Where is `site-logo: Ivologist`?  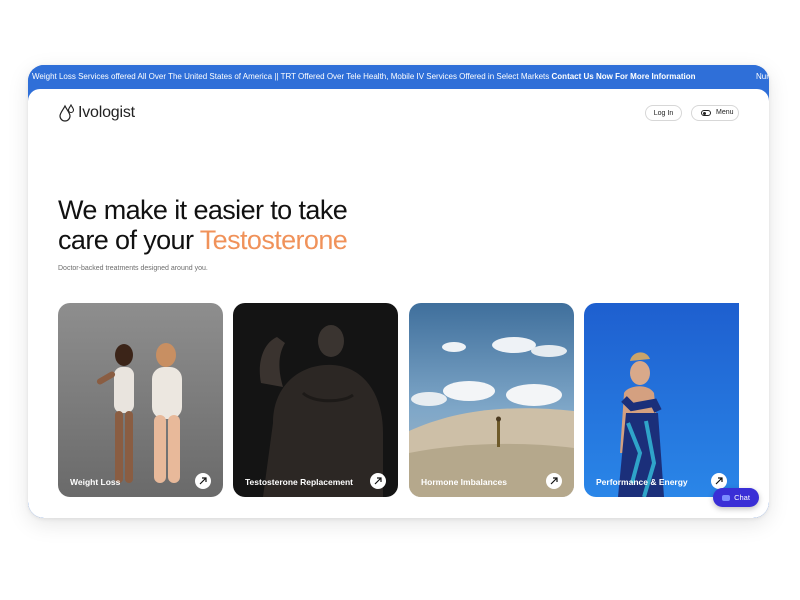 site-logo: Ivologist is located at coordinates (97, 113).